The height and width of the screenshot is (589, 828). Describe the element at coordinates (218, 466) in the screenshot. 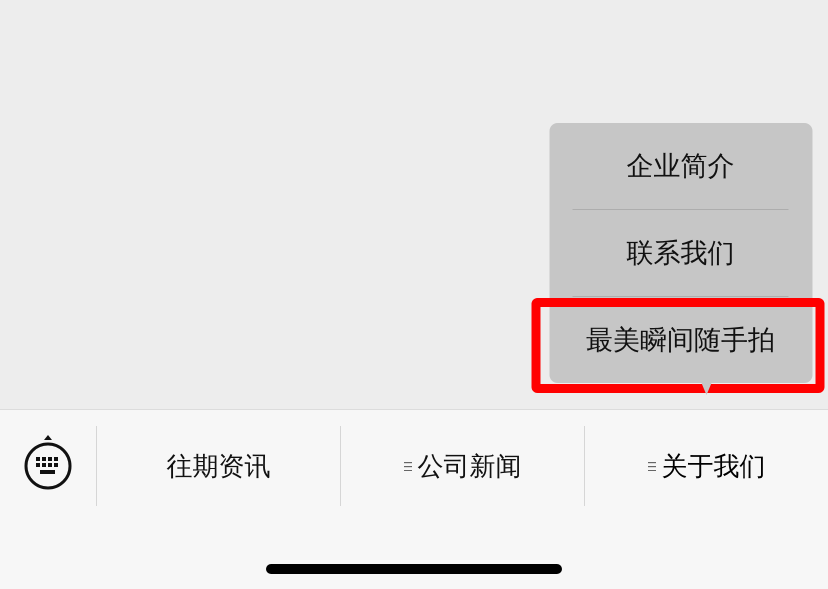

I see `menu-tab: 往期资讯` at that location.